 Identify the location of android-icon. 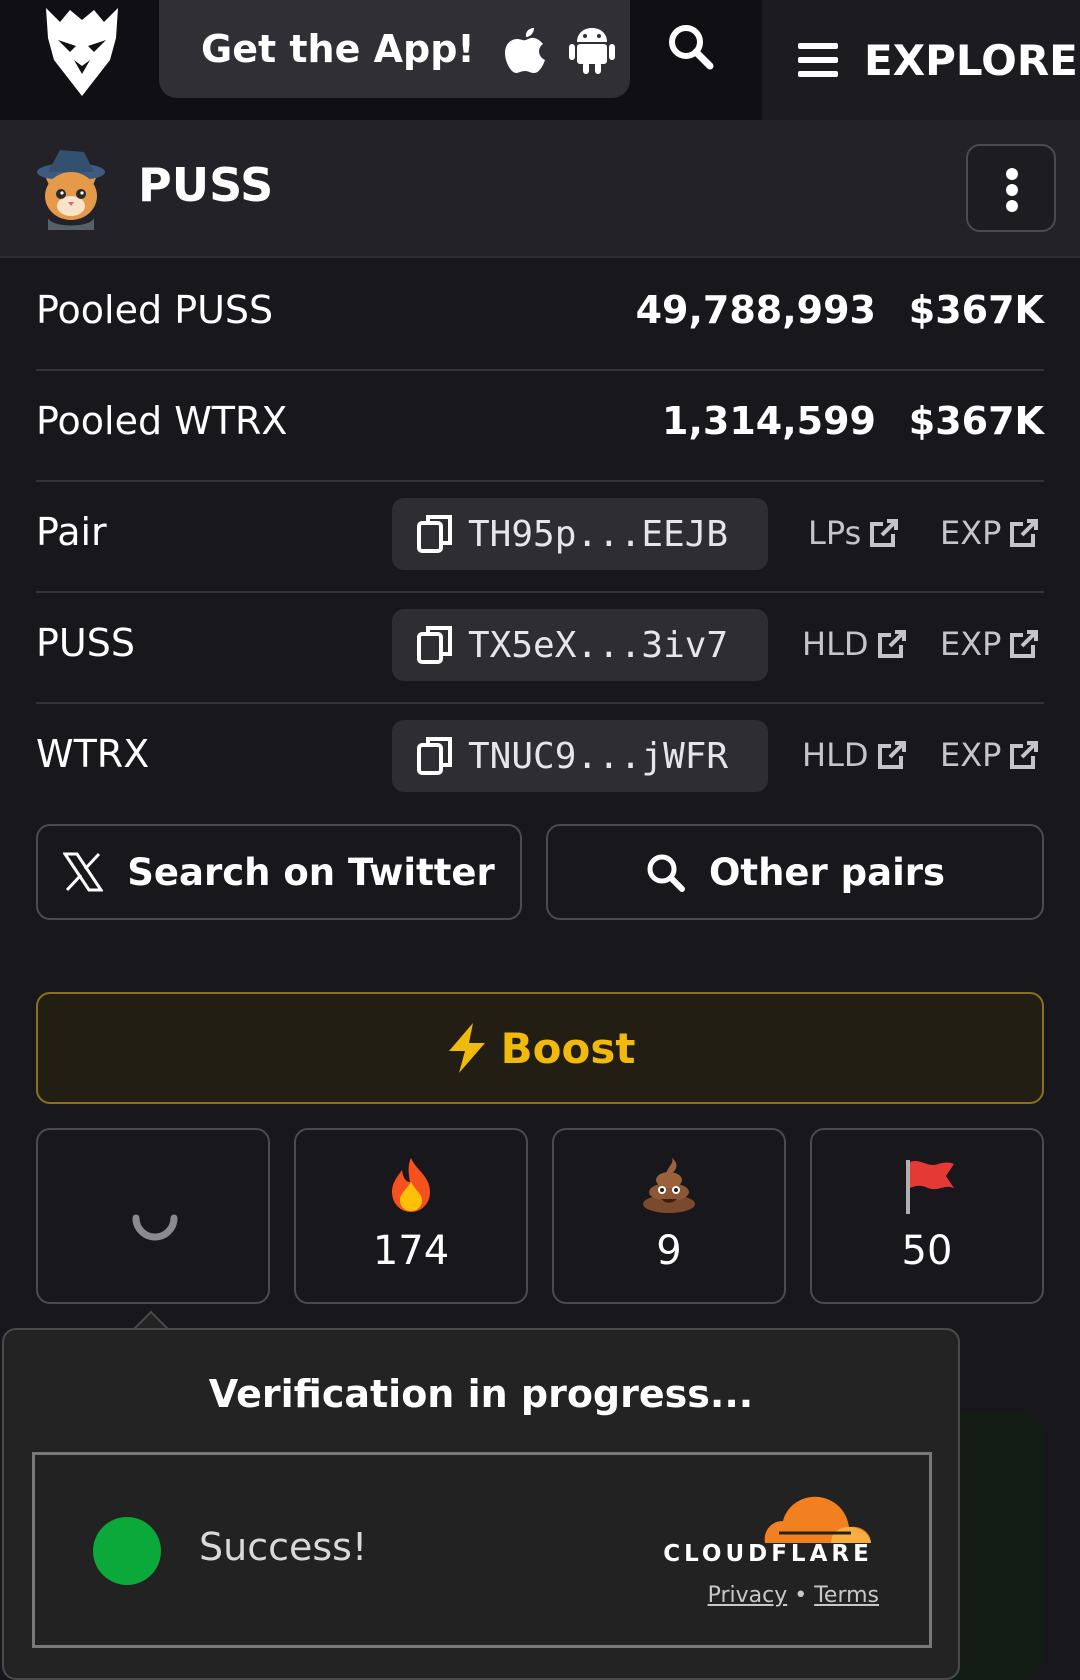
(591, 51).